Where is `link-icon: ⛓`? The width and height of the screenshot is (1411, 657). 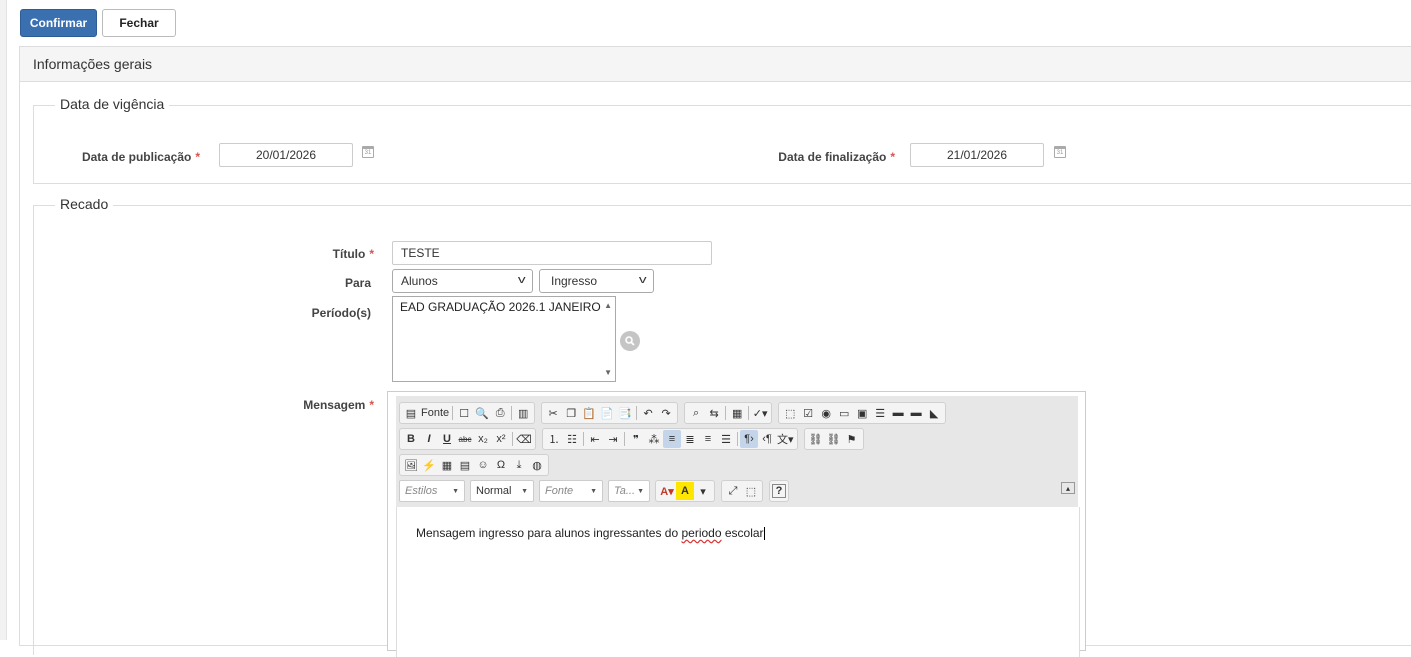 link-icon: ⛓ is located at coordinates (816, 439).